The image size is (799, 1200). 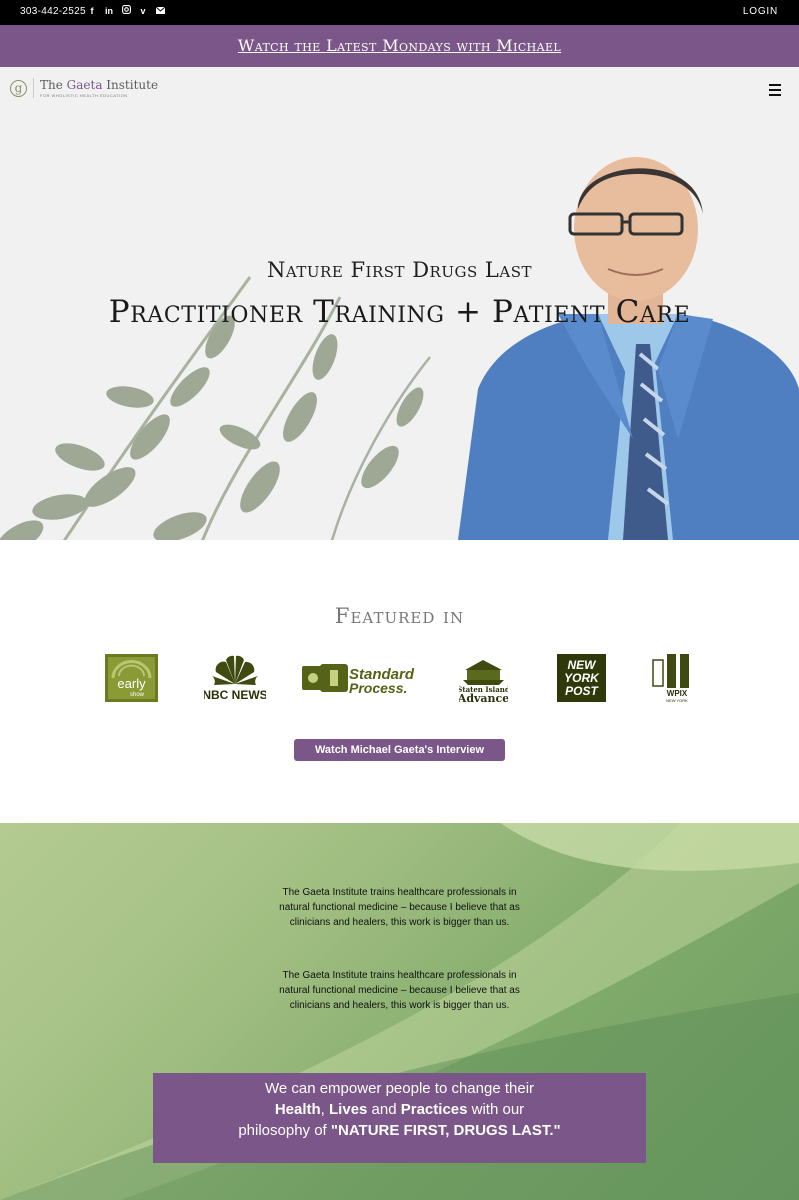 I want to click on standard-process-logo: Standard Process., so click(x=358, y=680).